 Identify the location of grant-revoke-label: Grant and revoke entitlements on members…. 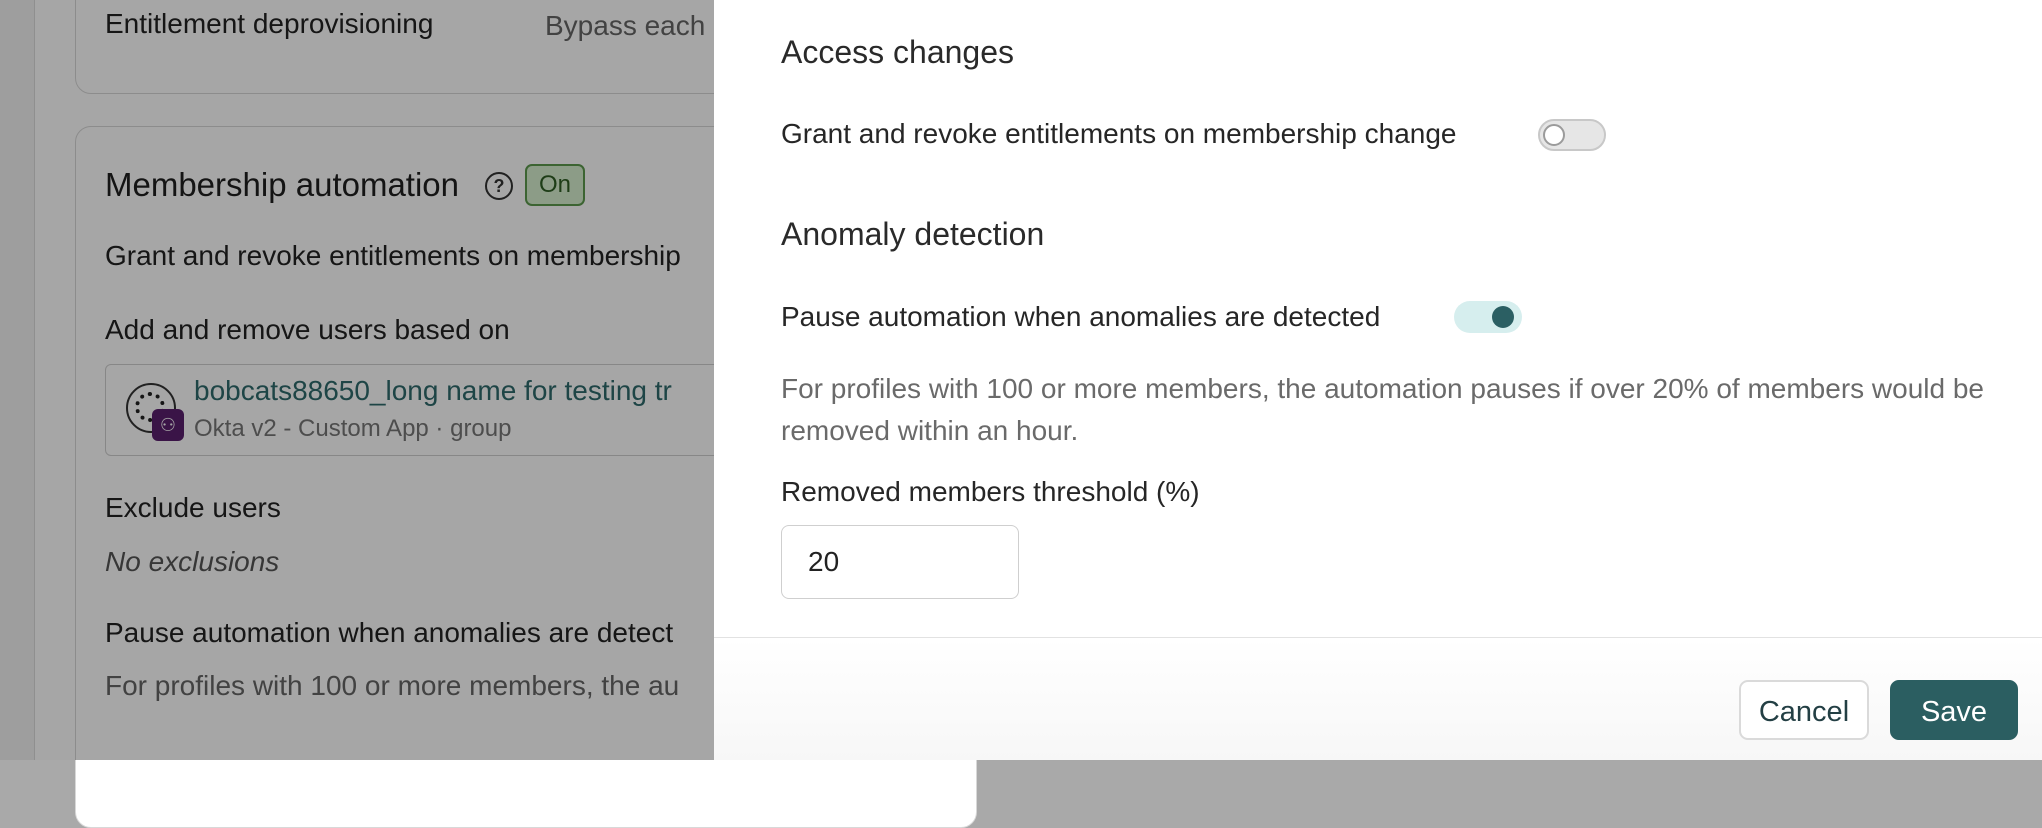
(1119, 133).